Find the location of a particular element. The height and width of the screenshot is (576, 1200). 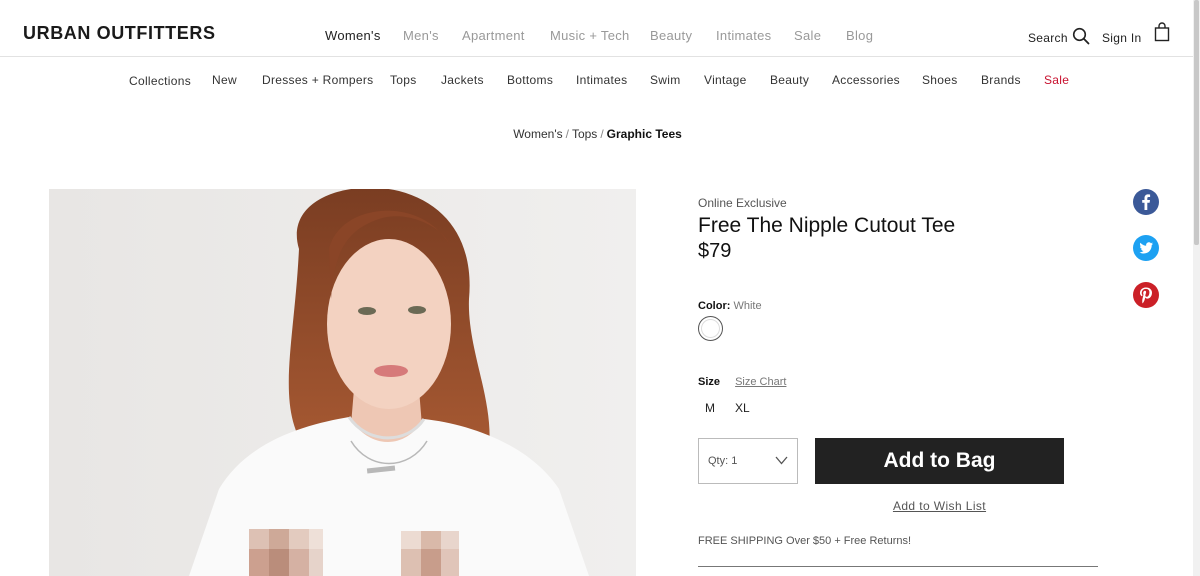

subnav-sale: Sale is located at coordinates (1056, 80).